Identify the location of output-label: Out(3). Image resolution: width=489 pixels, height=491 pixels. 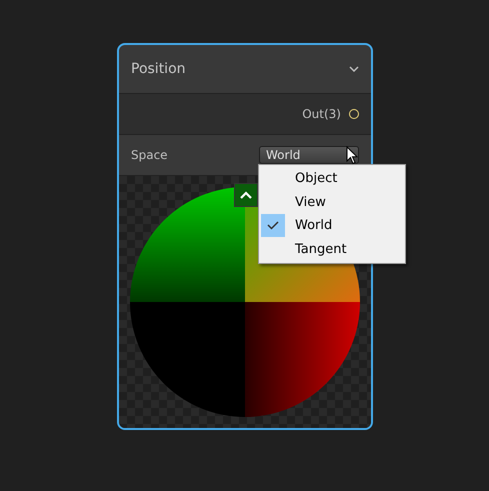
(321, 114).